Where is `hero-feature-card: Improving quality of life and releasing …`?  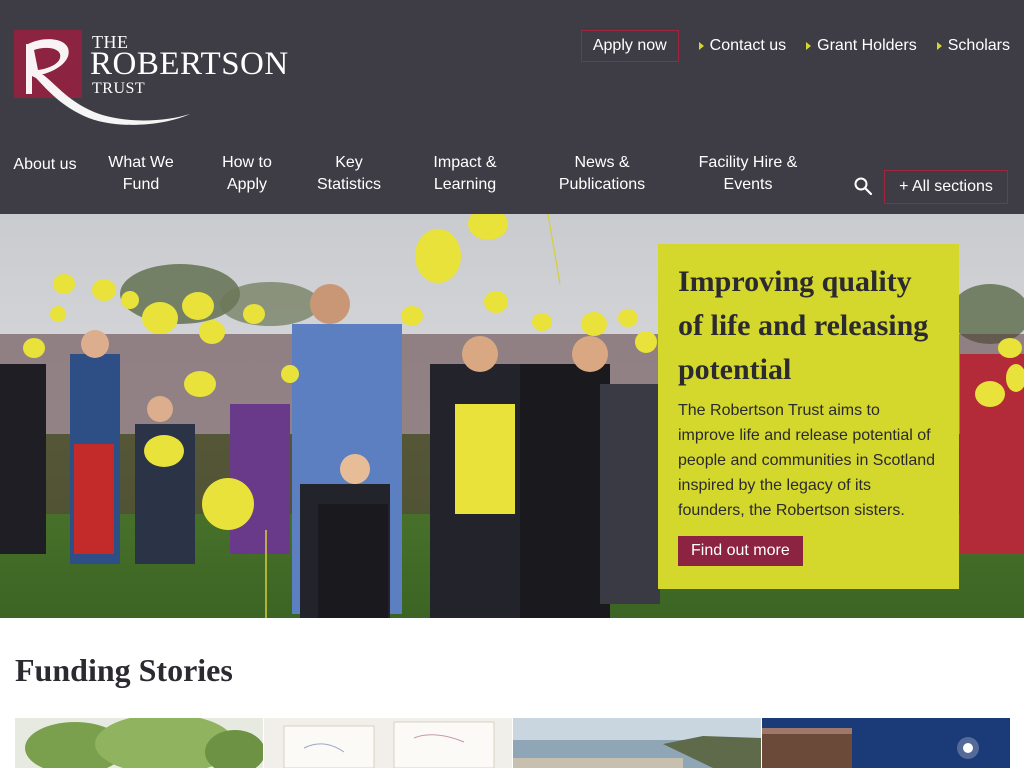
hero-feature-card: Improving quality of life and releasing … is located at coordinates (808, 416).